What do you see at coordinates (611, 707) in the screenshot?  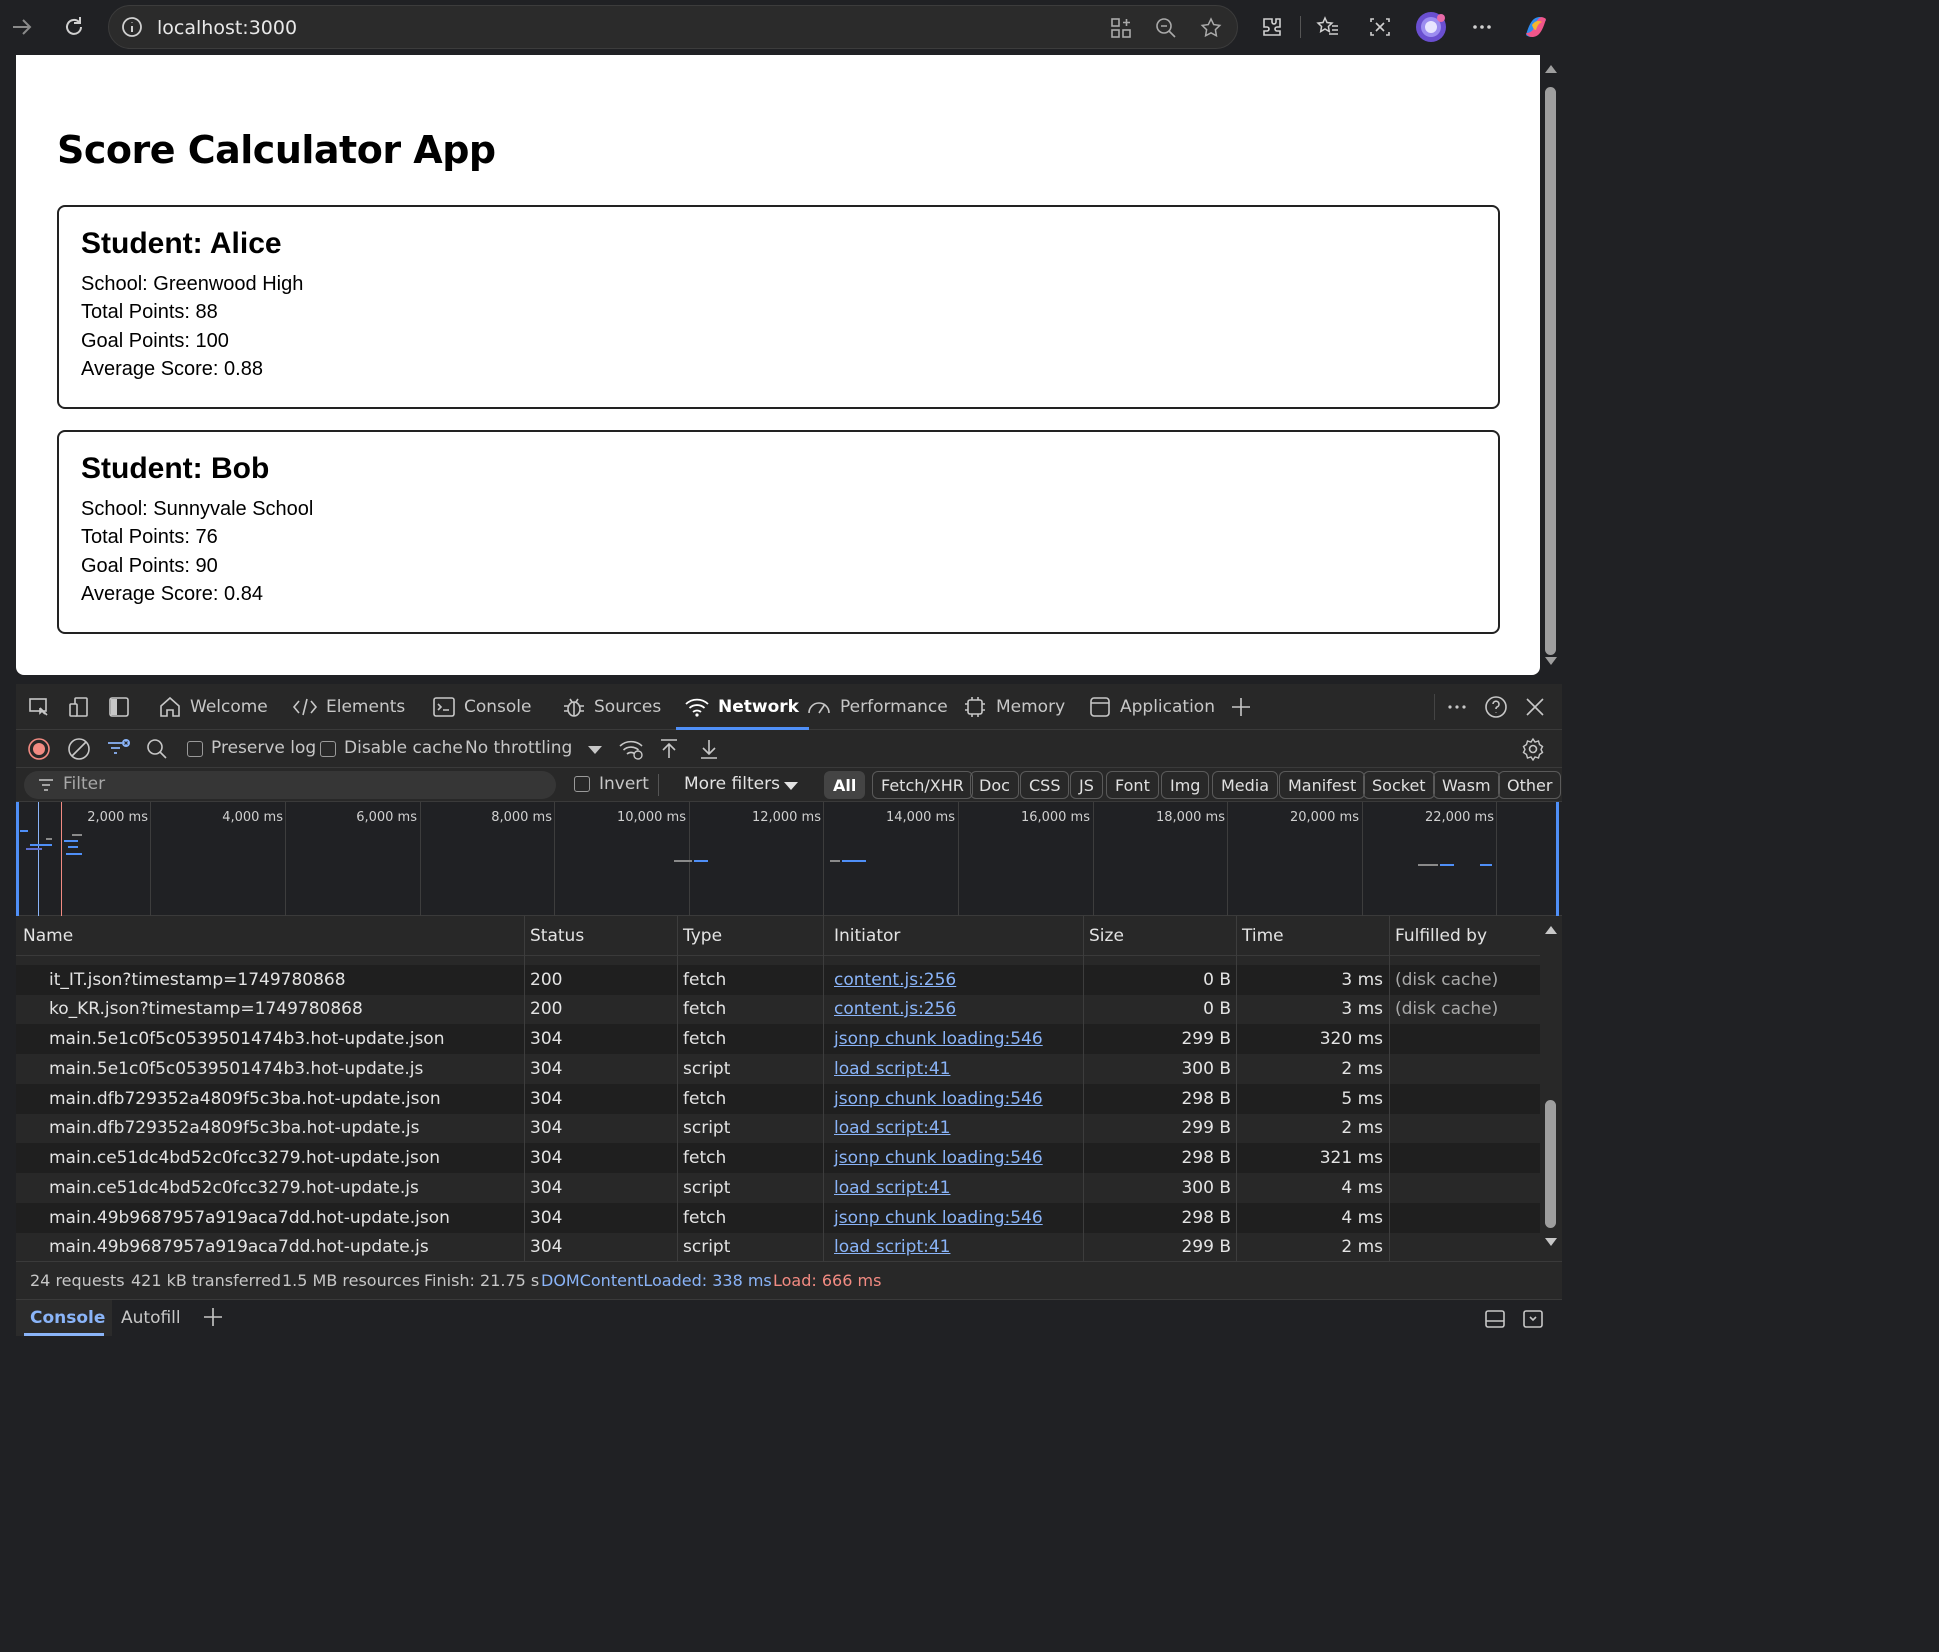 I see `tab-sources: Sources` at bounding box center [611, 707].